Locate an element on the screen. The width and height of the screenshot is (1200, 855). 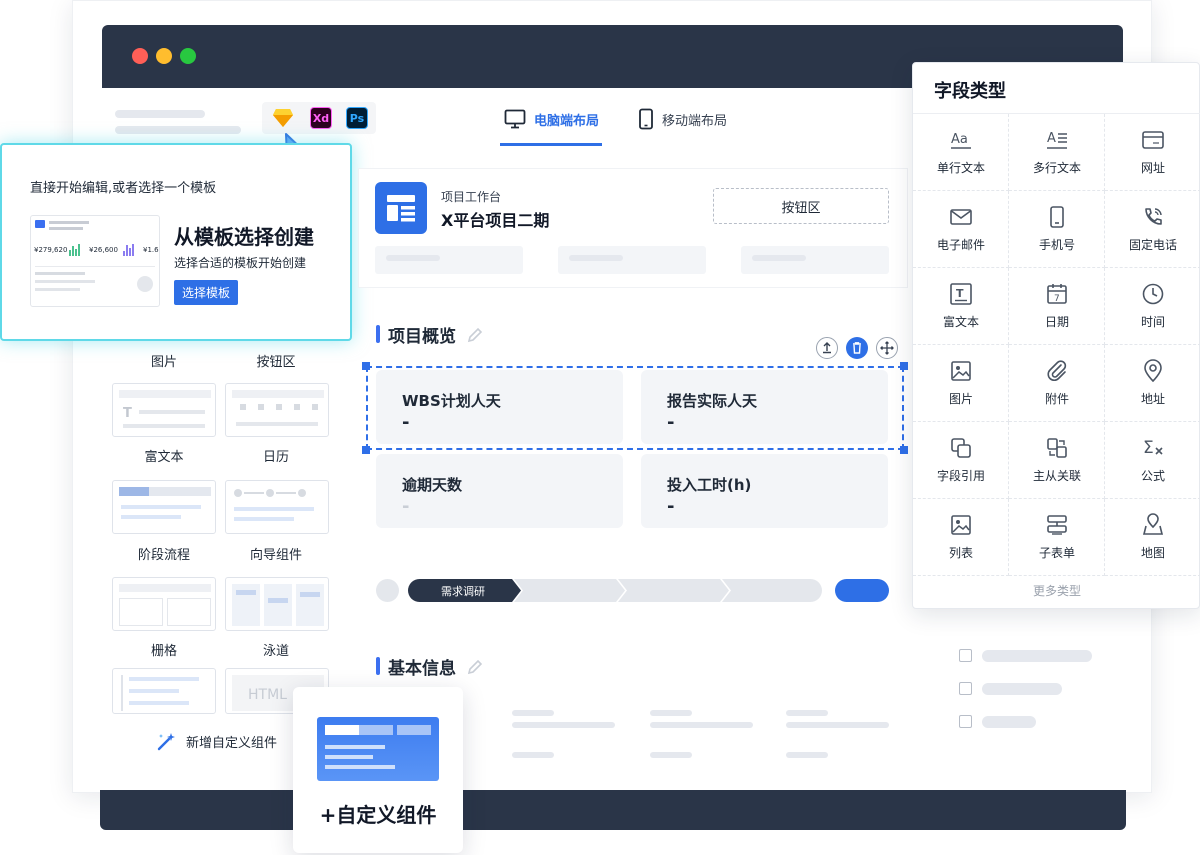
field-type-email: 电子邮件 is located at coordinates (961, 229).